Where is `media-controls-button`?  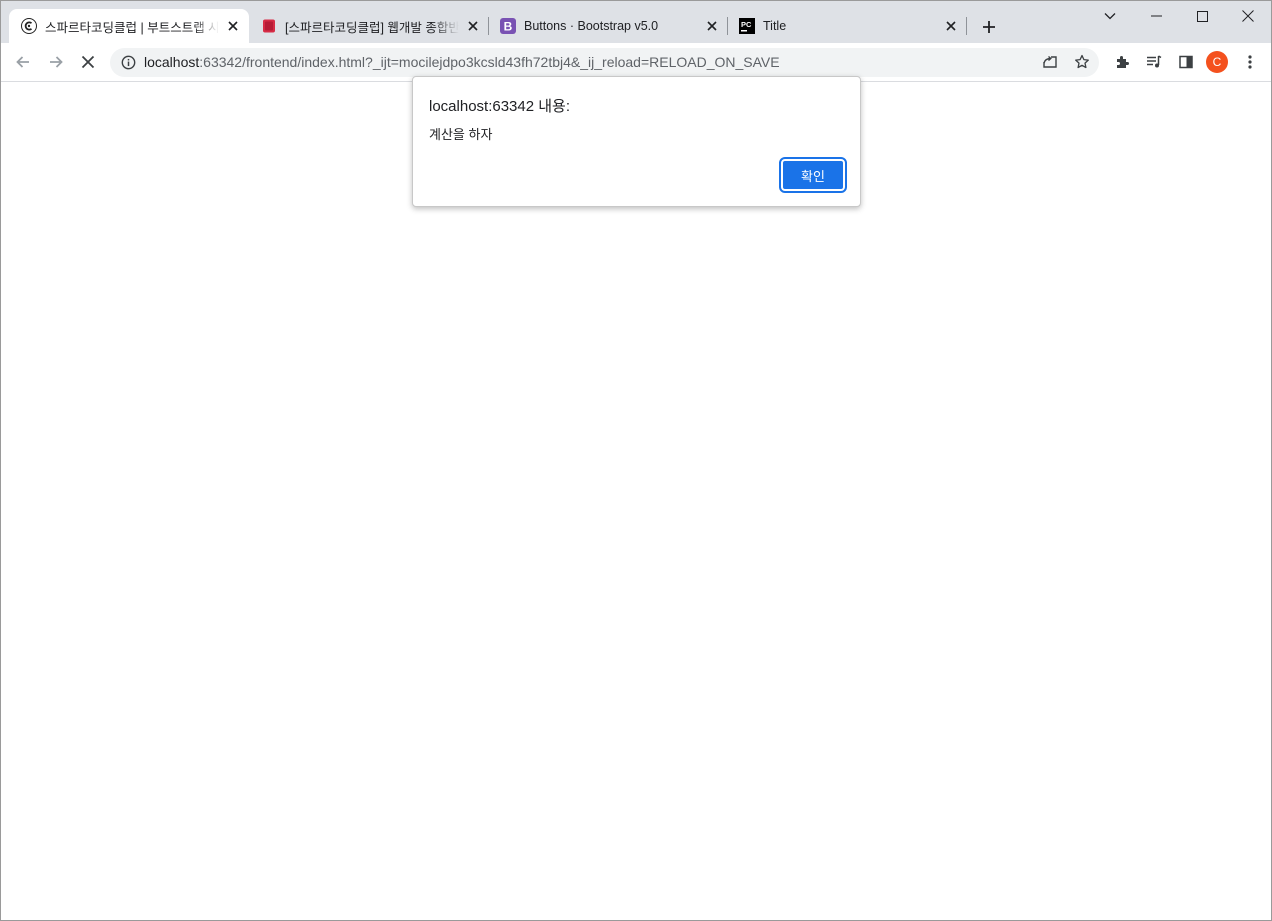
media-controls-button is located at coordinates (1154, 62).